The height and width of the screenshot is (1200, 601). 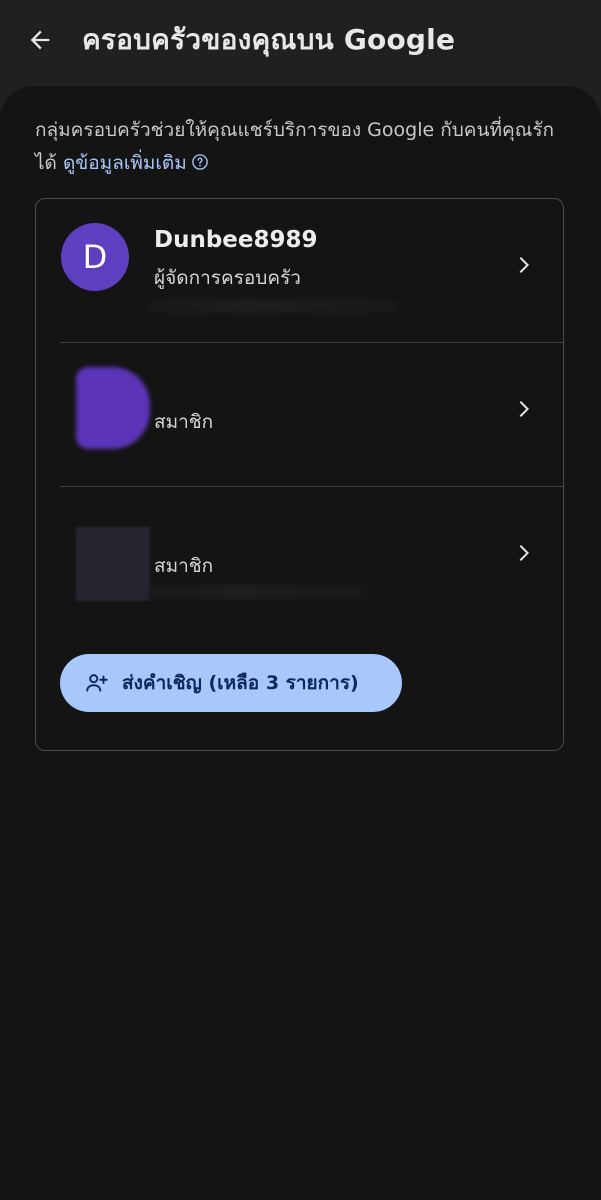 I want to click on back-button, so click(x=40, y=40).